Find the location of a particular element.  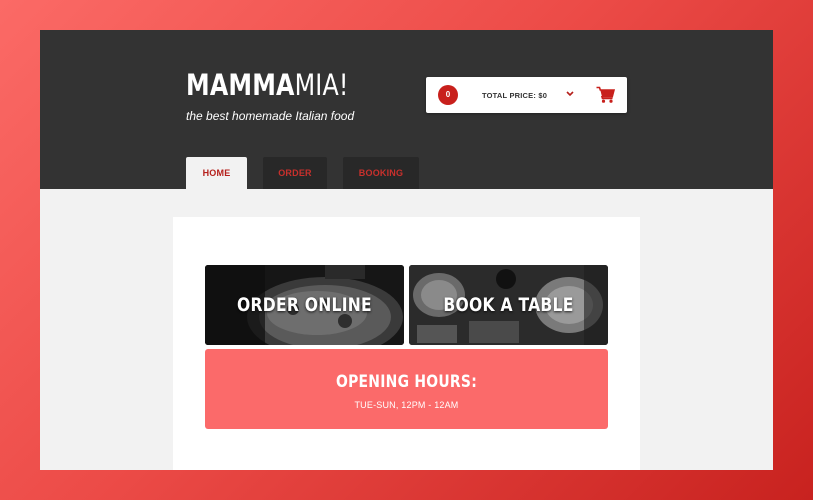

tab-booking: BOOKING is located at coordinates (381, 173).